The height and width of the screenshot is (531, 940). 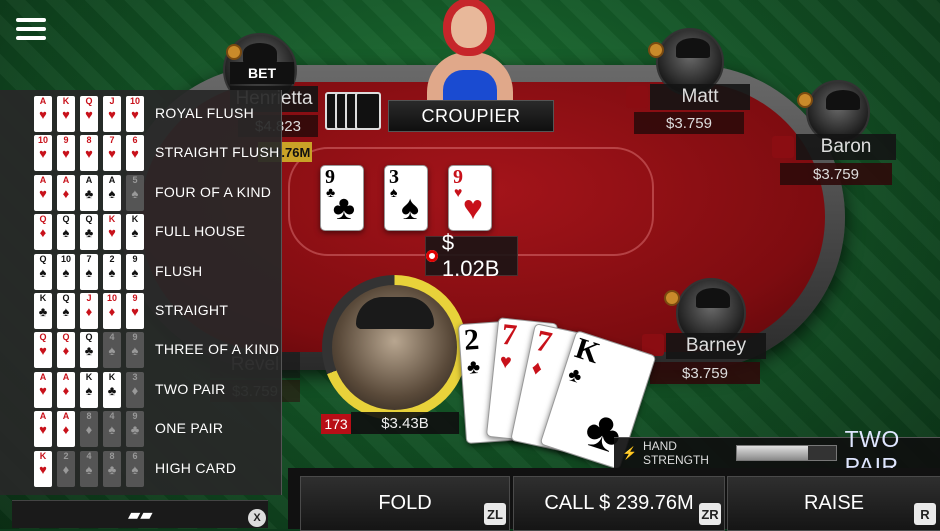 What do you see at coordinates (89, 311) in the screenshot?
I see `hand-ranking-card: J ♦` at bounding box center [89, 311].